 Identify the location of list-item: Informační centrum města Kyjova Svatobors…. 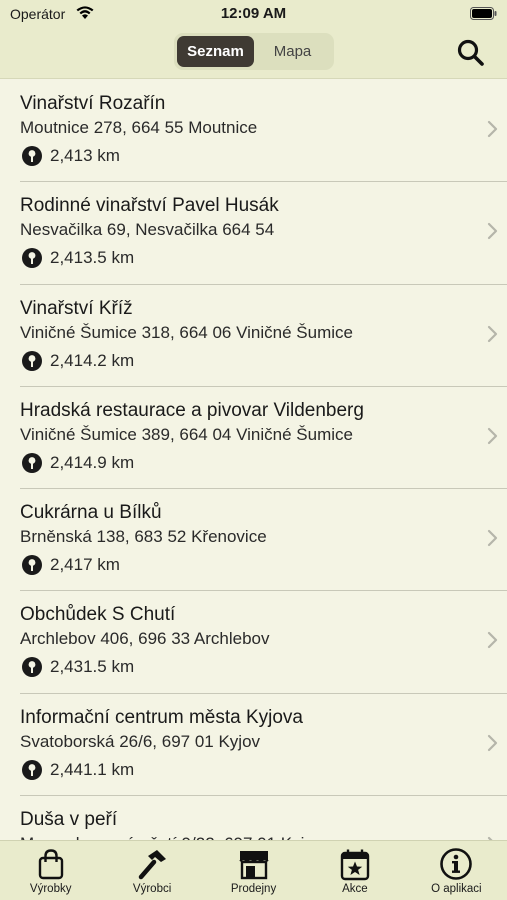
(263, 745).